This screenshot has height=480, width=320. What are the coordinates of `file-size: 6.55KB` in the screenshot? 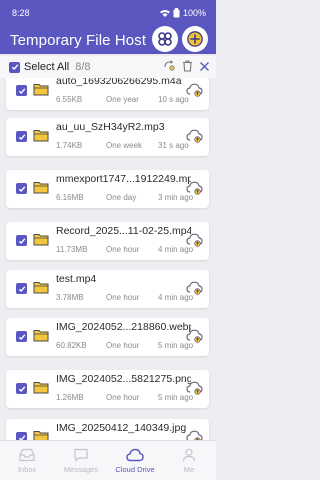 It's located at (69, 99).